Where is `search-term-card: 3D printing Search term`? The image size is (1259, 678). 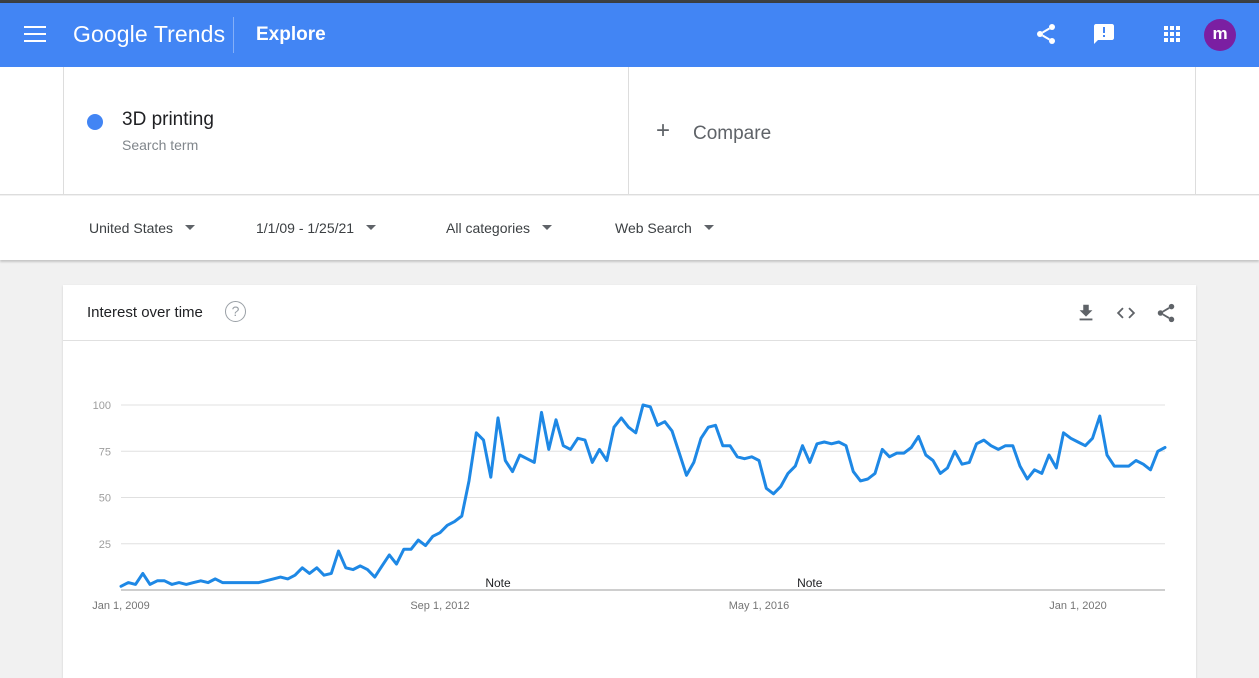 search-term-card: 3D printing Search term is located at coordinates (346, 131).